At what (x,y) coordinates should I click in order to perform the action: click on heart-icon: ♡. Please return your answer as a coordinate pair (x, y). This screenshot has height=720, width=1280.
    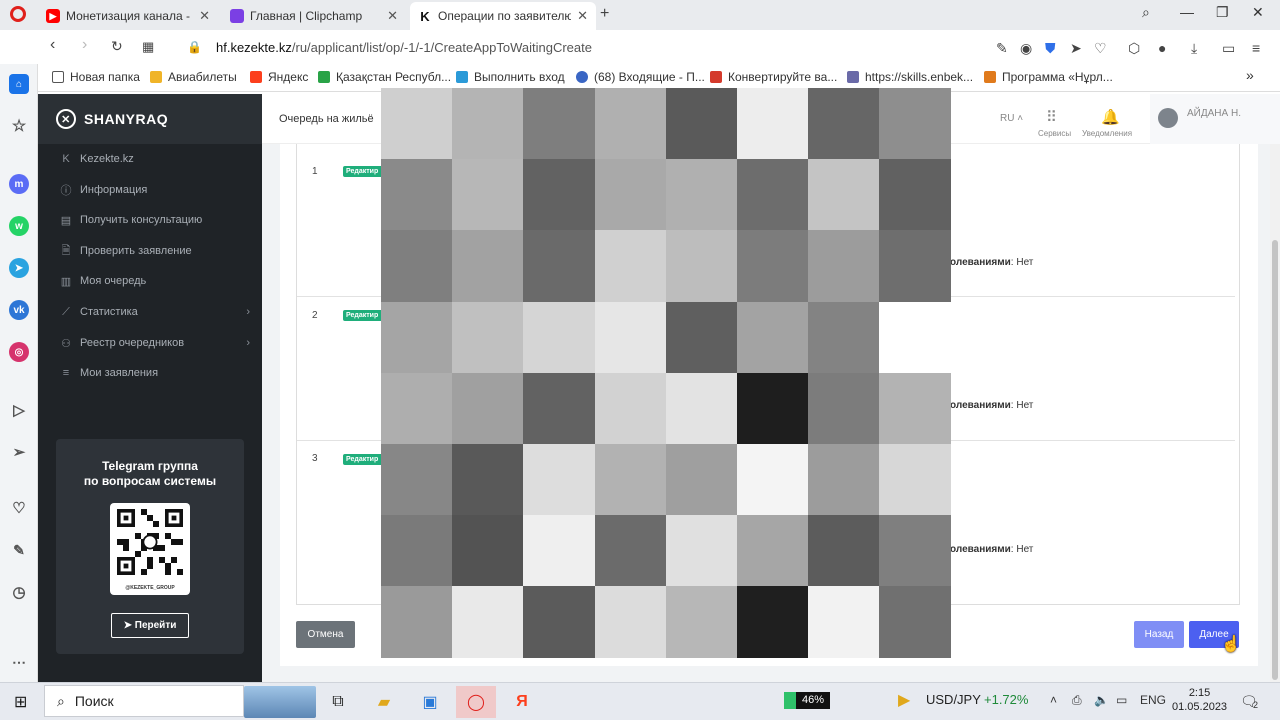
    Looking at the image, I should click on (1100, 48).